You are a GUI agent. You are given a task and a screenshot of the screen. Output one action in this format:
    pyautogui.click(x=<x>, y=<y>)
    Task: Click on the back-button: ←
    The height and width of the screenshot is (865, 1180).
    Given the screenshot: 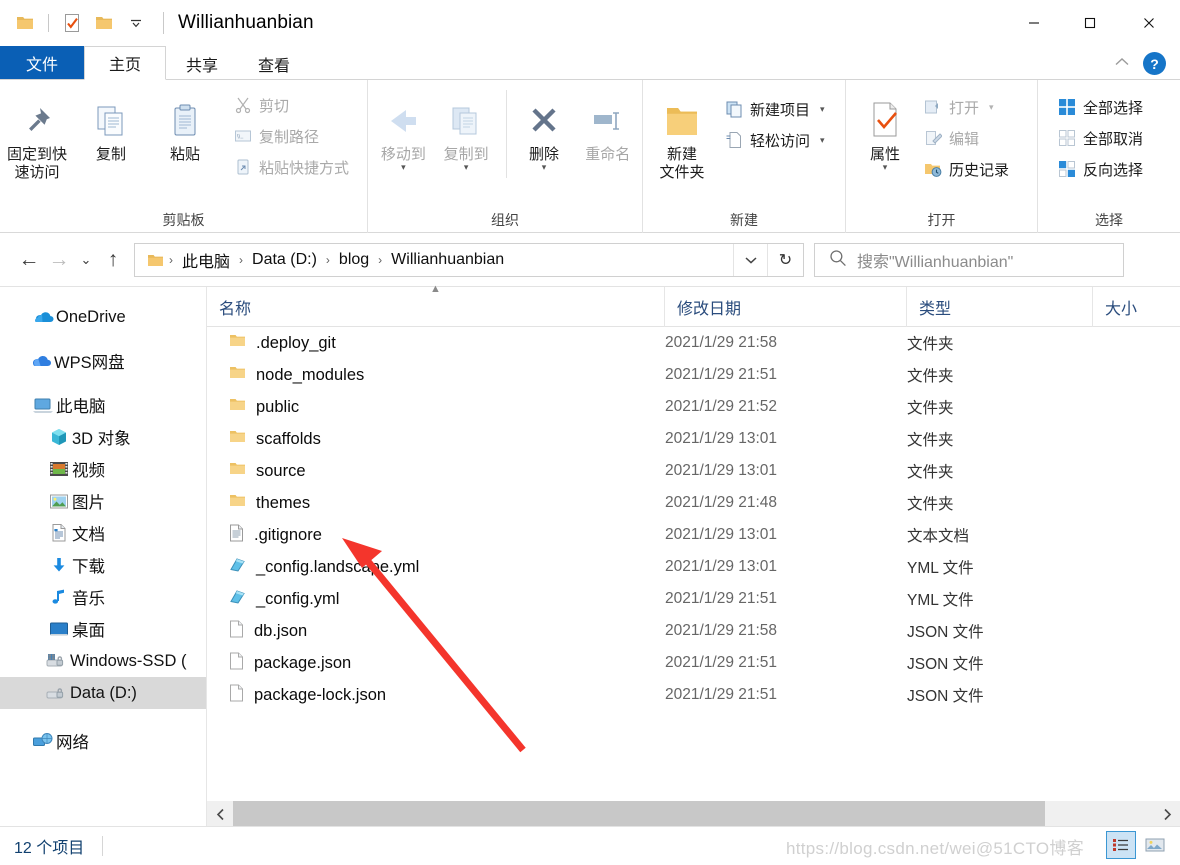 What is the action you would take?
    pyautogui.click(x=29, y=260)
    